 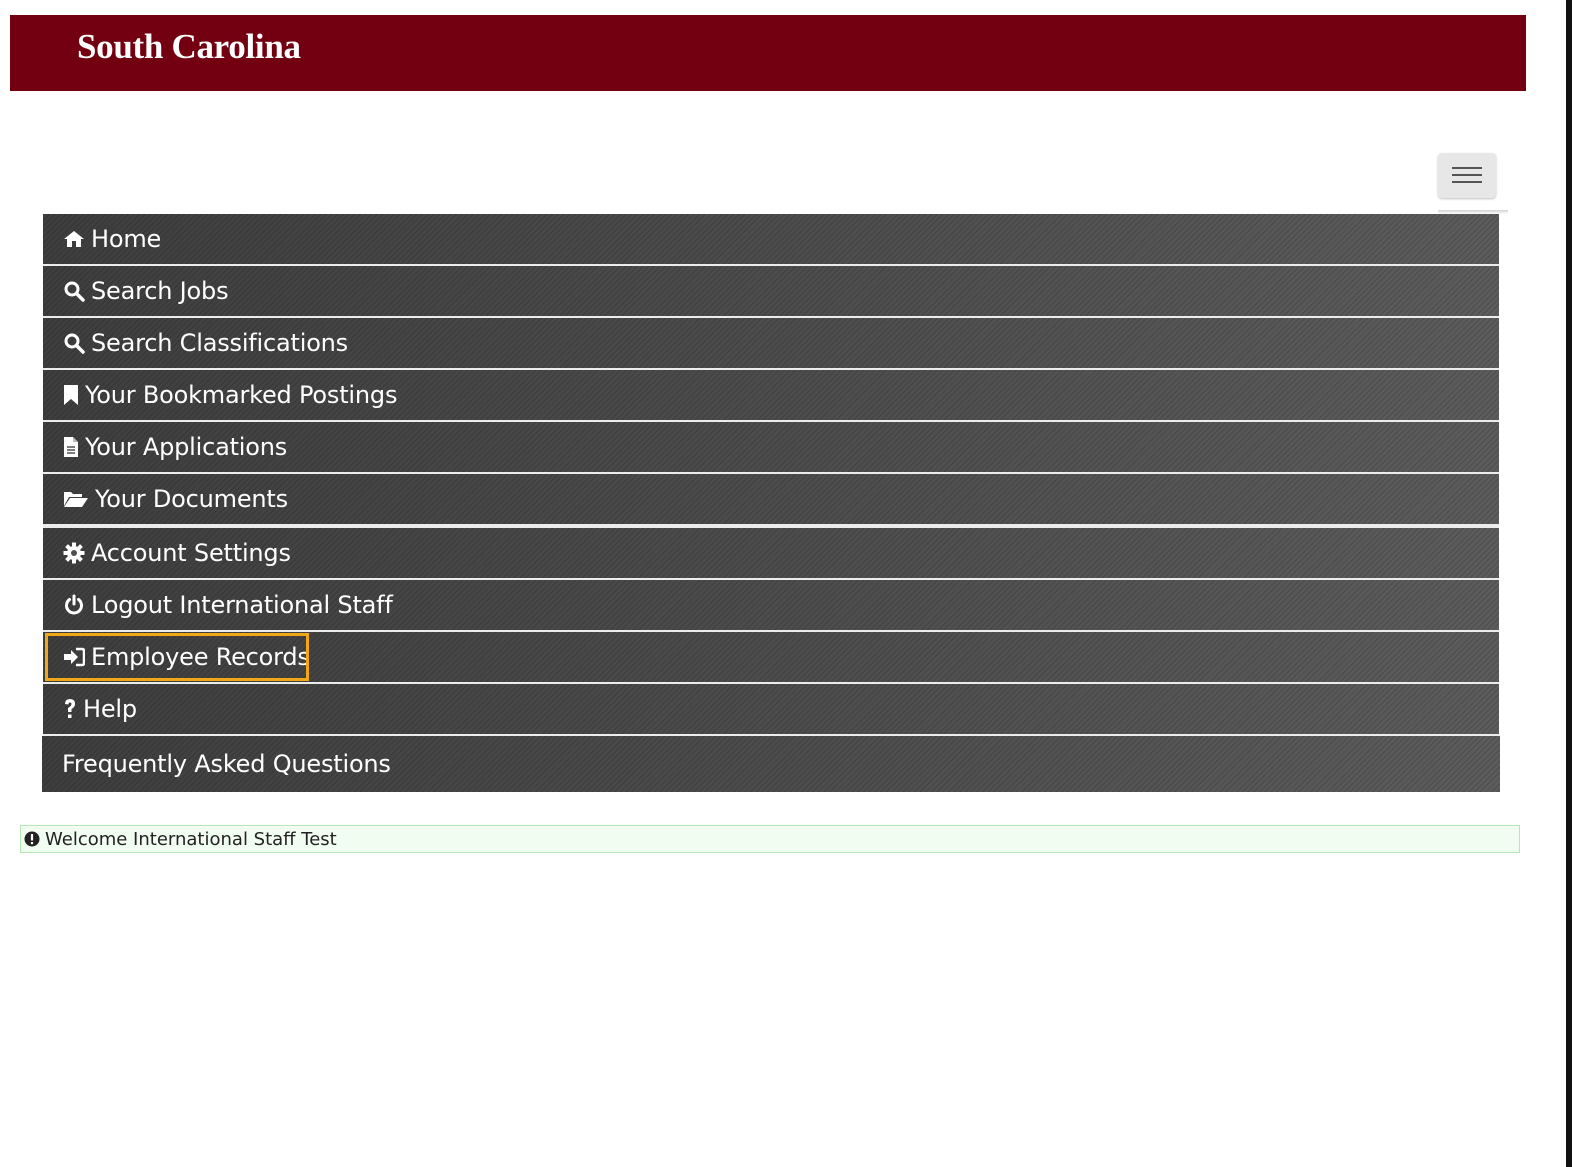 What do you see at coordinates (771, 292) in the screenshot?
I see `nav-item-search-jobs: Search Jobs` at bounding box center [771, 292].